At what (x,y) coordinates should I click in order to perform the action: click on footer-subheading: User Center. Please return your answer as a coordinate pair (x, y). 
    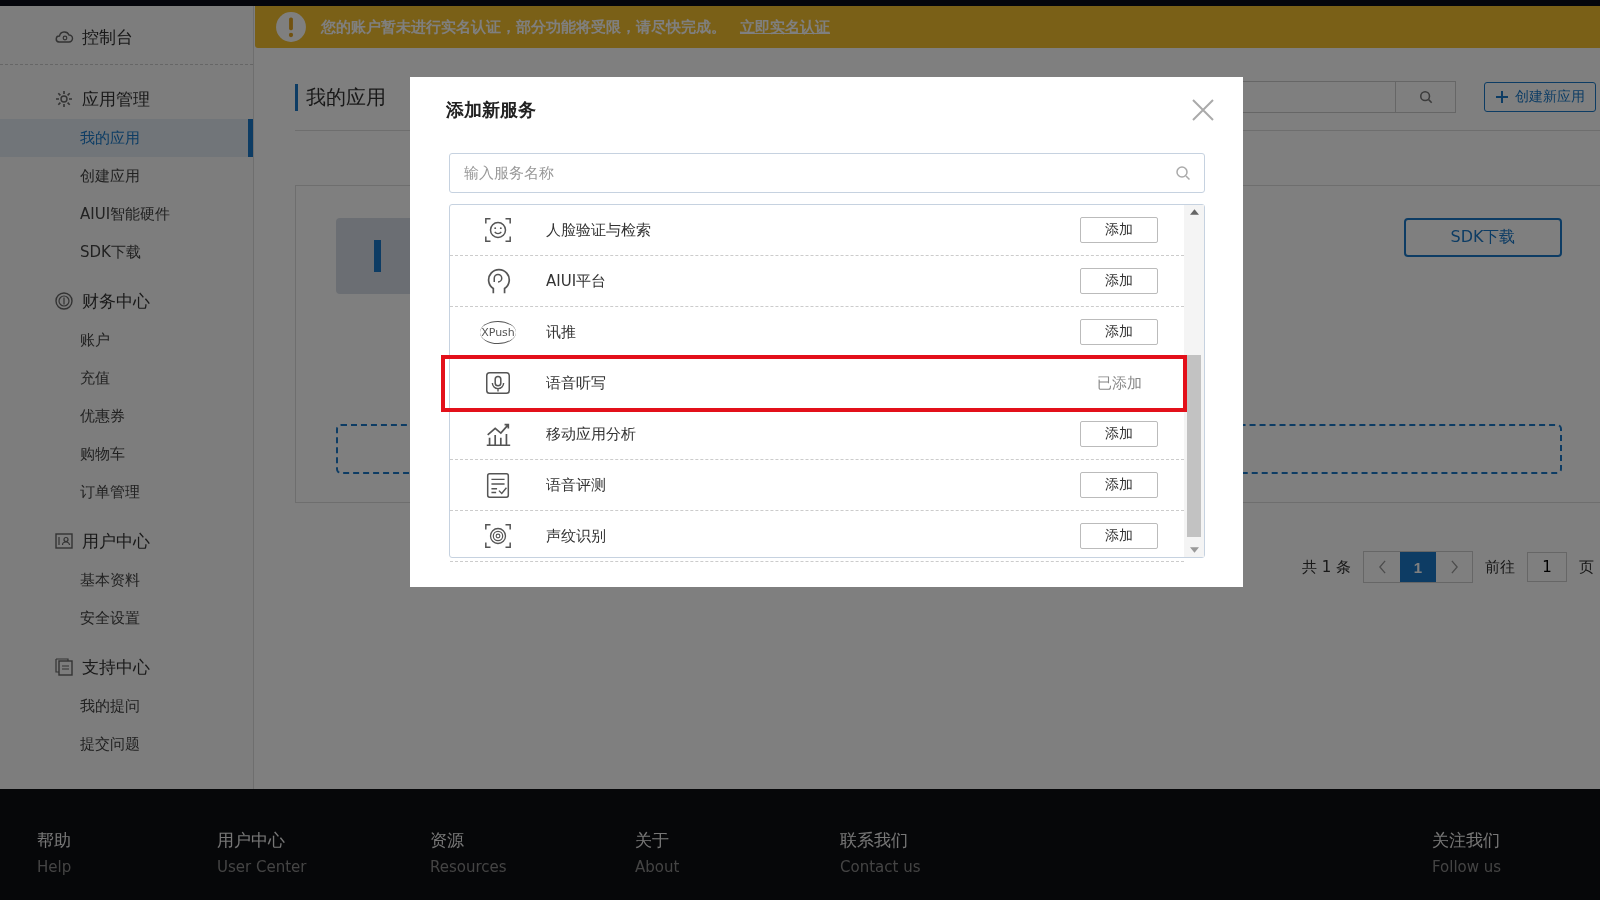
    Looking at the image, I should click on (262, 867).